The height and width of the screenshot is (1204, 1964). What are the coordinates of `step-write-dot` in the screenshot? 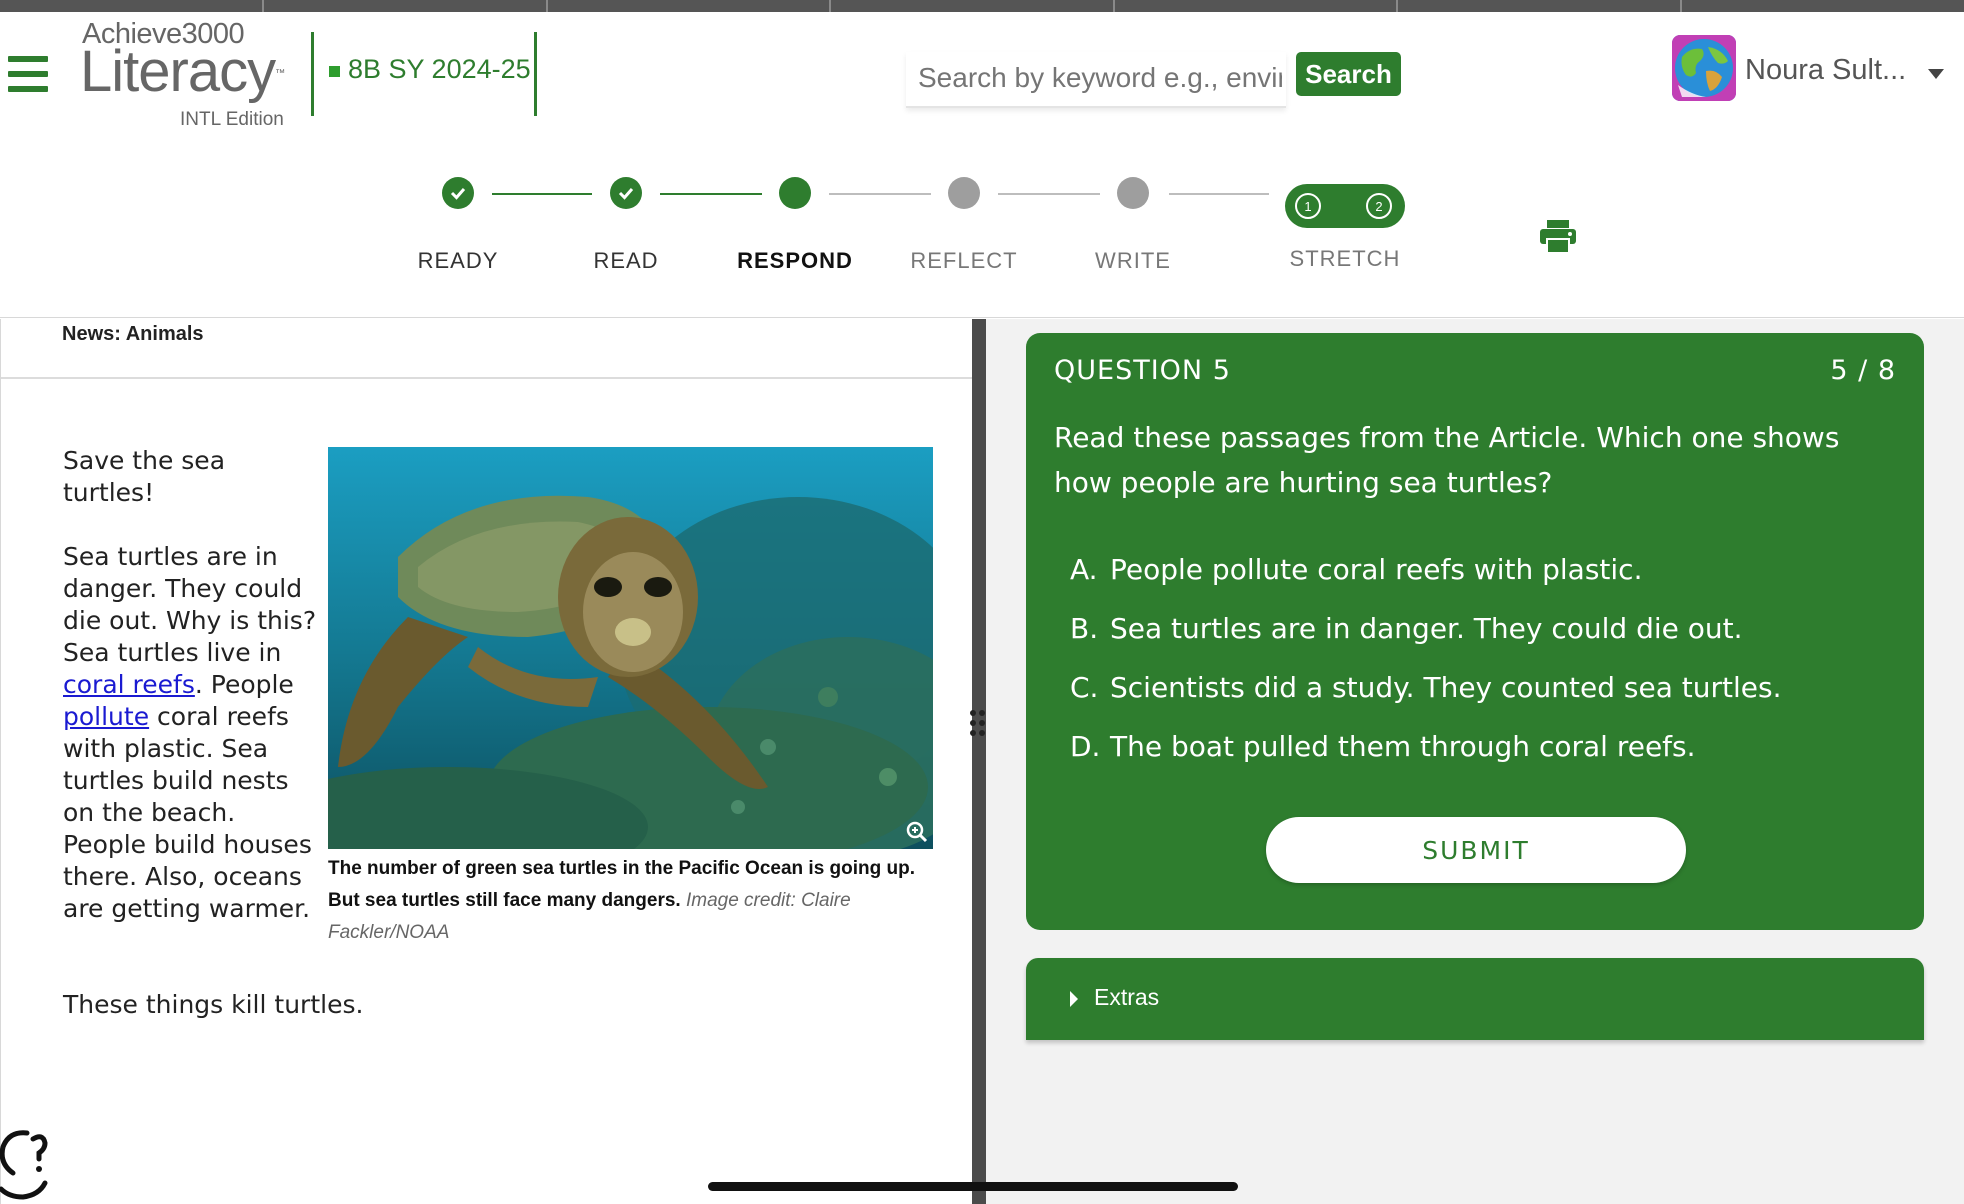 It's located at (1133, 193).